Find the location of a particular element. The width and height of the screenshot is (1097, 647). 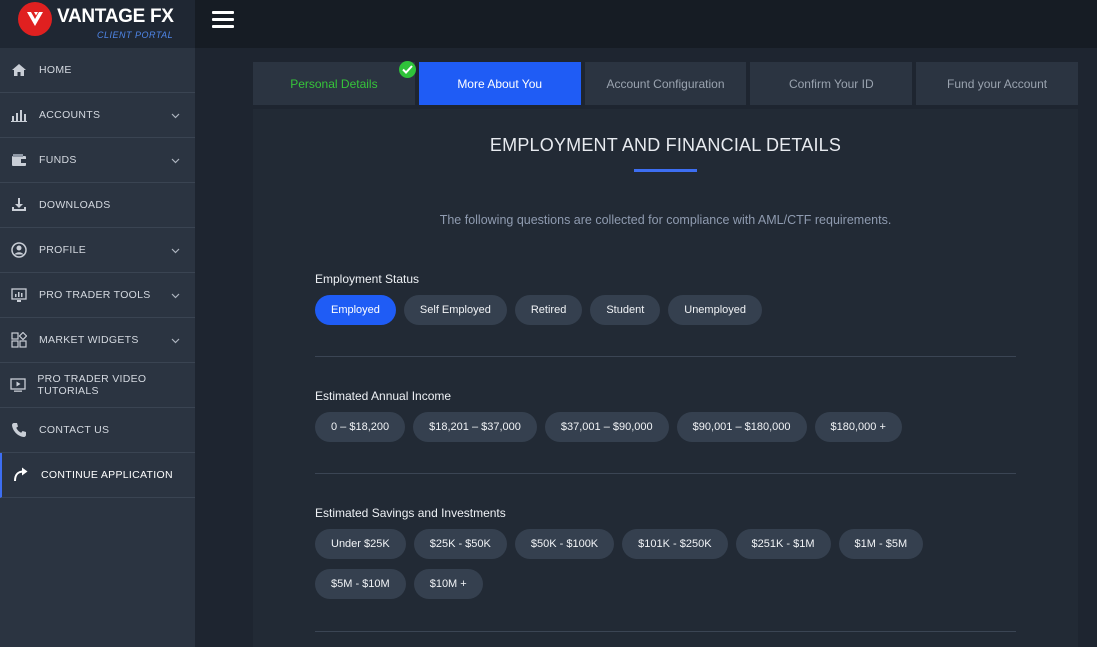

tab-label: Confirm Your ID is located at coordinates (831, 83).